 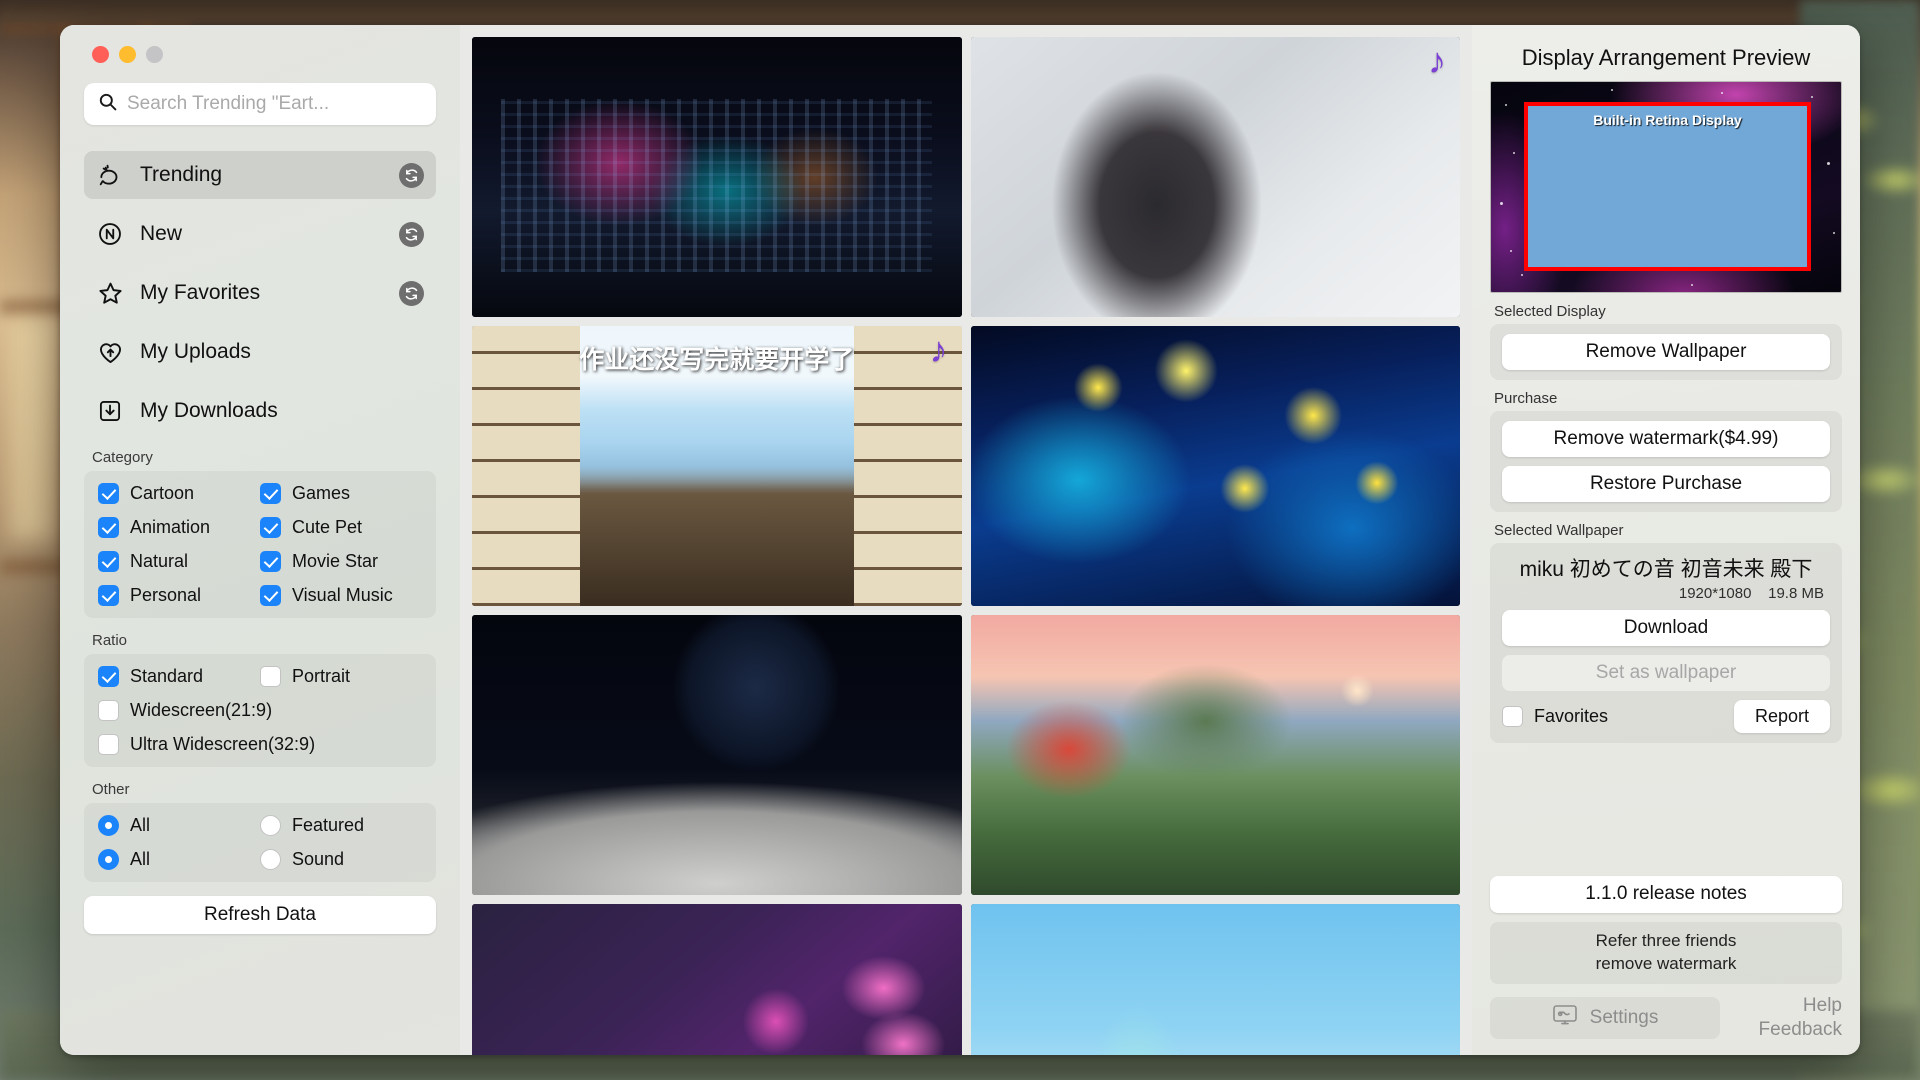 What do you see at coordinates (341, 527) in the screenshot?
I see `checkbox-cute-pet: Cute Pet` at bounding box center [341, 527].